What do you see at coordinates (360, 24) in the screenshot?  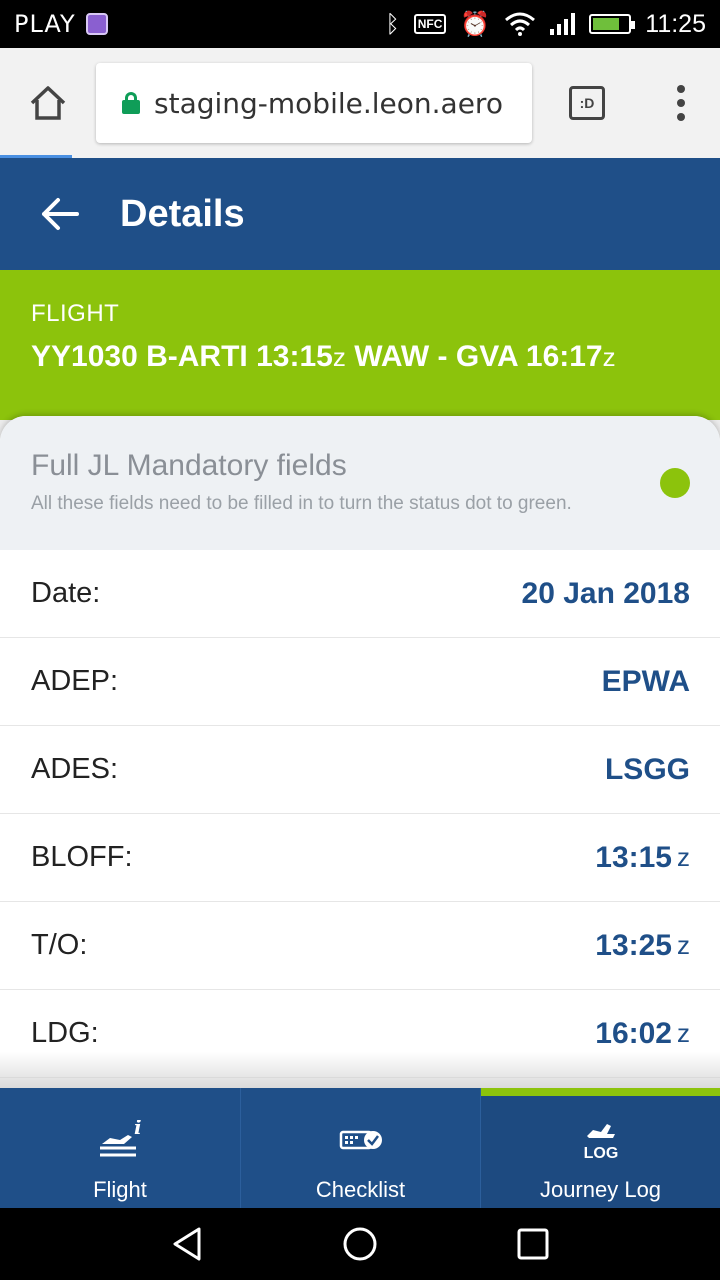 I see `status-bar: PLAY ᛒ NFC ⏰ 11:25` at bounding box center [360, 24].